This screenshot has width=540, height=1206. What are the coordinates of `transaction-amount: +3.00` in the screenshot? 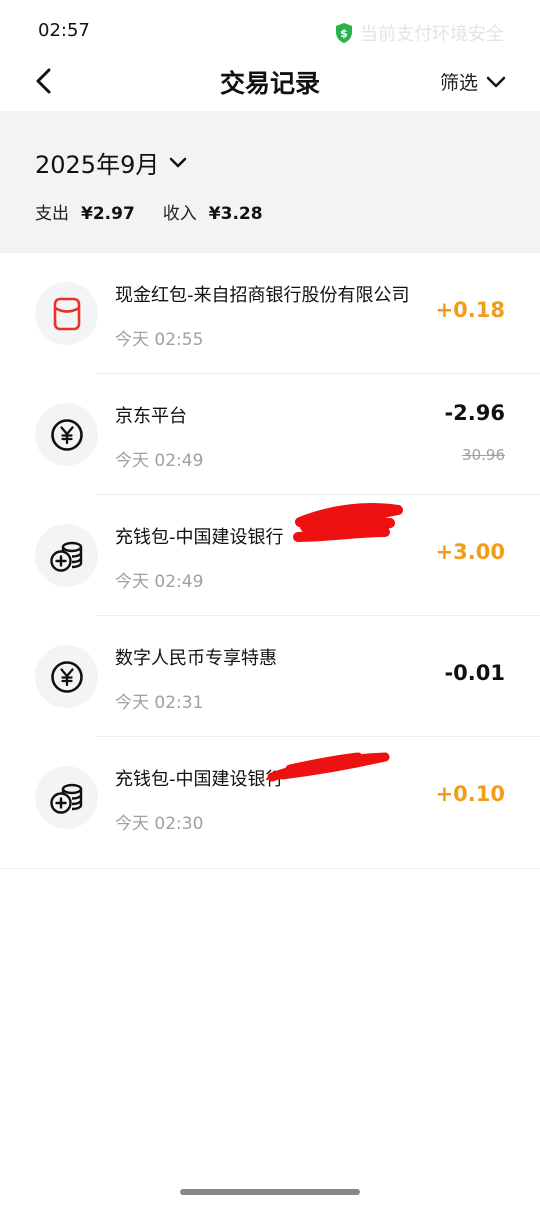 It's located at (470, 552).